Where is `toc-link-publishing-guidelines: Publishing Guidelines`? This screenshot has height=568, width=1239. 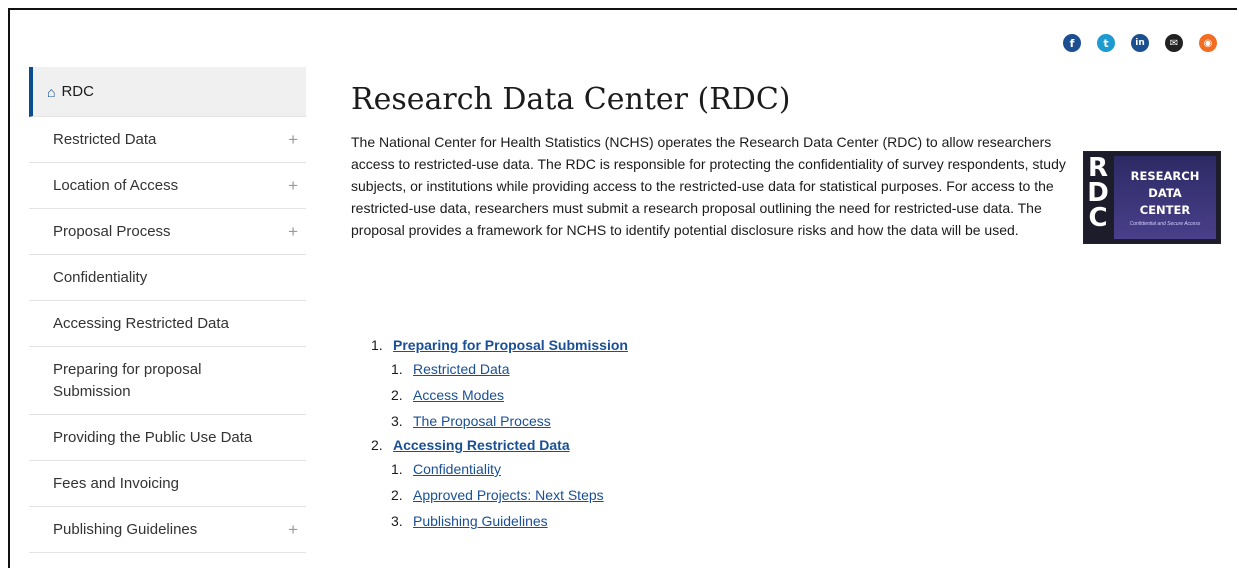
toc-link-publishing-guidelines: Publishing Guidelines is located at coordinates (480, 521).